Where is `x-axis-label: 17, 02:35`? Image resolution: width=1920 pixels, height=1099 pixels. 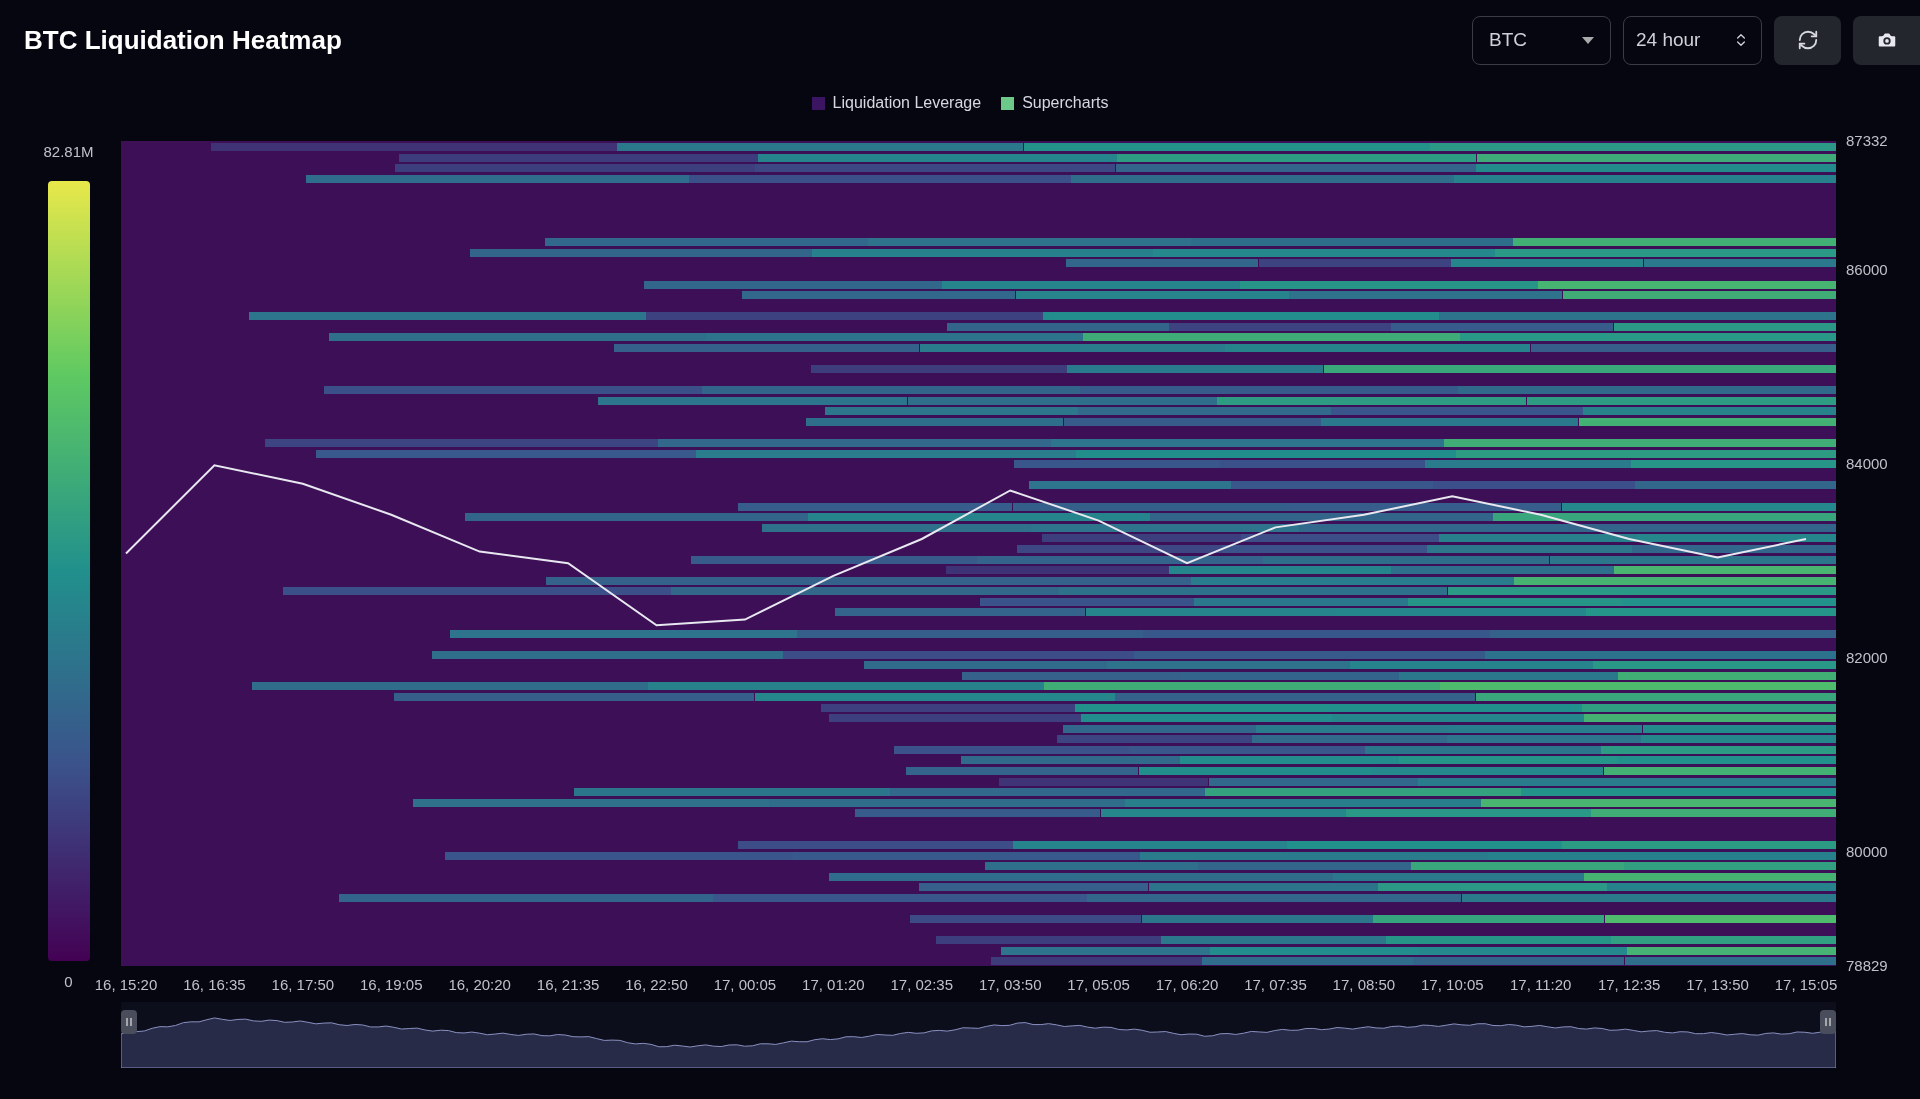
x-axis-label: 17, 02:35 is located at coordinates (922, 985).